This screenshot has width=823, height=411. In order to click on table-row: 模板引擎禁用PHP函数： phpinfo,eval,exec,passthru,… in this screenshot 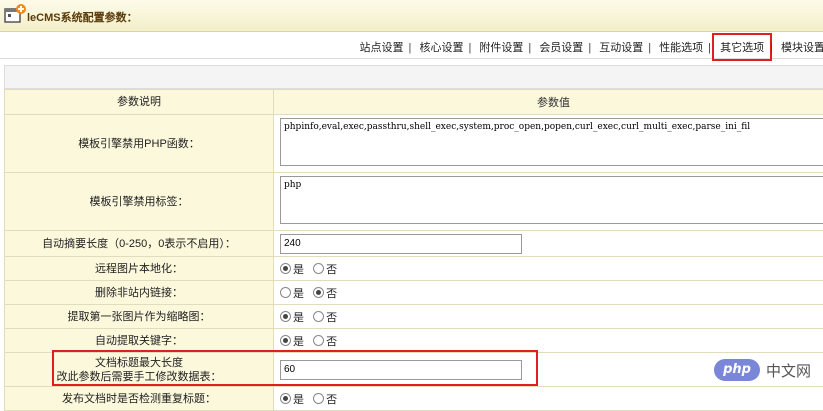, I will do `click(414, 144)`.